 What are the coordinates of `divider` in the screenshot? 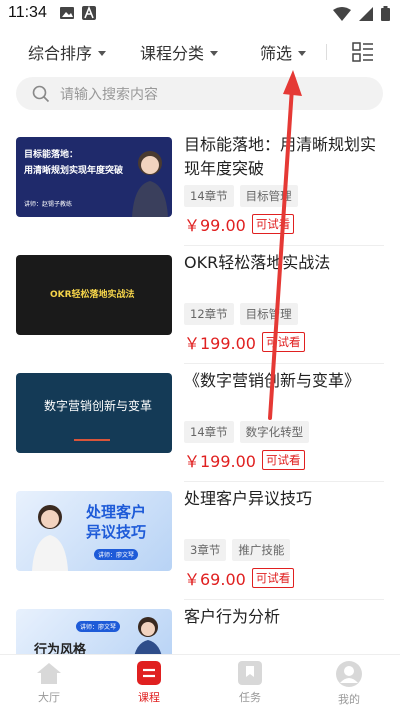 It's located at (326, 52).